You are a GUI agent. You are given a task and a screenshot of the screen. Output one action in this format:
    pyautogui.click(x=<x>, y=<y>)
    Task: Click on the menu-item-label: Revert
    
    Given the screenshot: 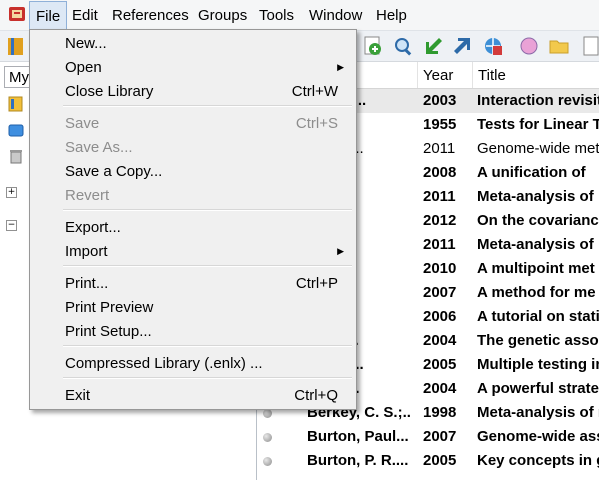 What is the action you would take?
    pyautogui.click(x=87, y=195)
    